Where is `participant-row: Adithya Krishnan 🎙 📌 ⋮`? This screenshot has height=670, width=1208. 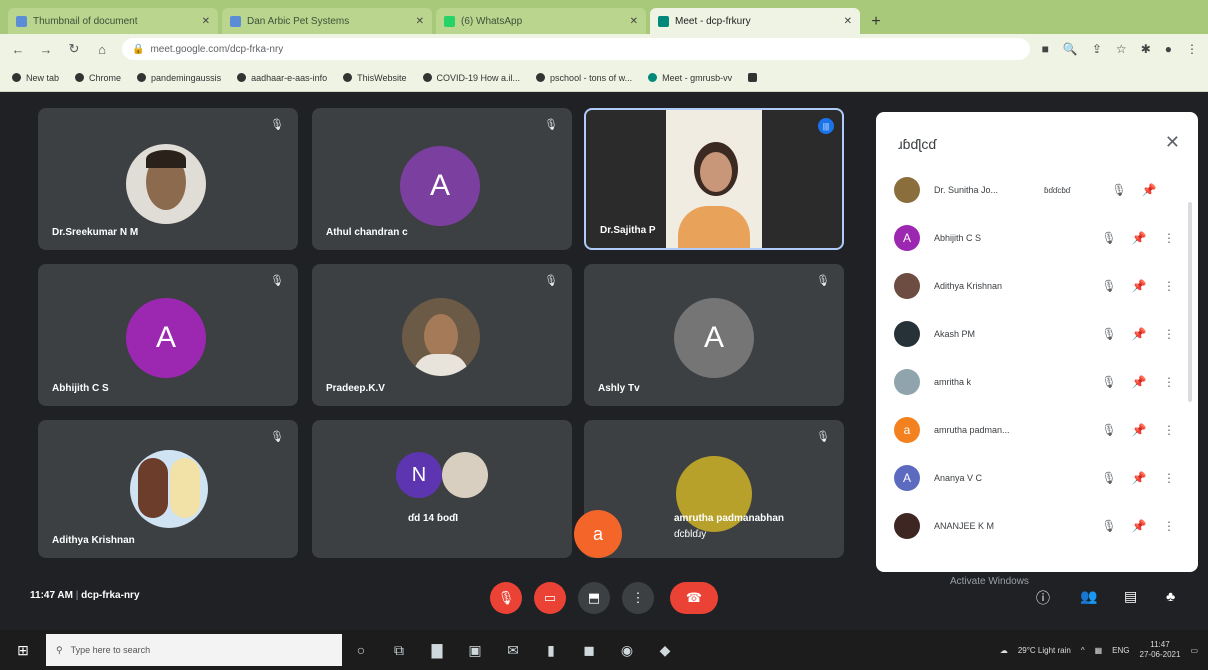
participant-row: Adithya Krishnan 🎙 📌 ⋮ is located at coordinates (1039, 286).